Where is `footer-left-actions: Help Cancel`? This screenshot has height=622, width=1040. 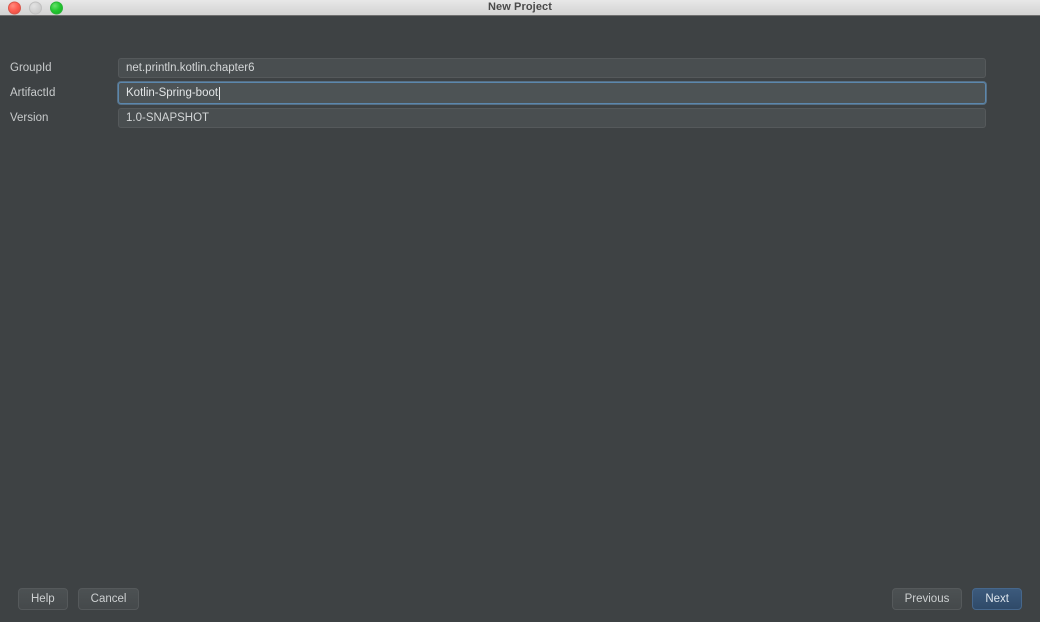
footer-left-actions: Help Cancel is located at coordinates (79, 599).